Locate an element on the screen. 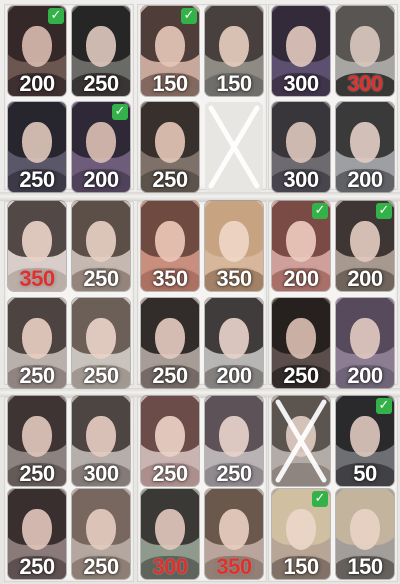 Image resolution: width=400 pixels, height=584 pixels. photocard: ✓ 50 is located at coordinates (365, 441).